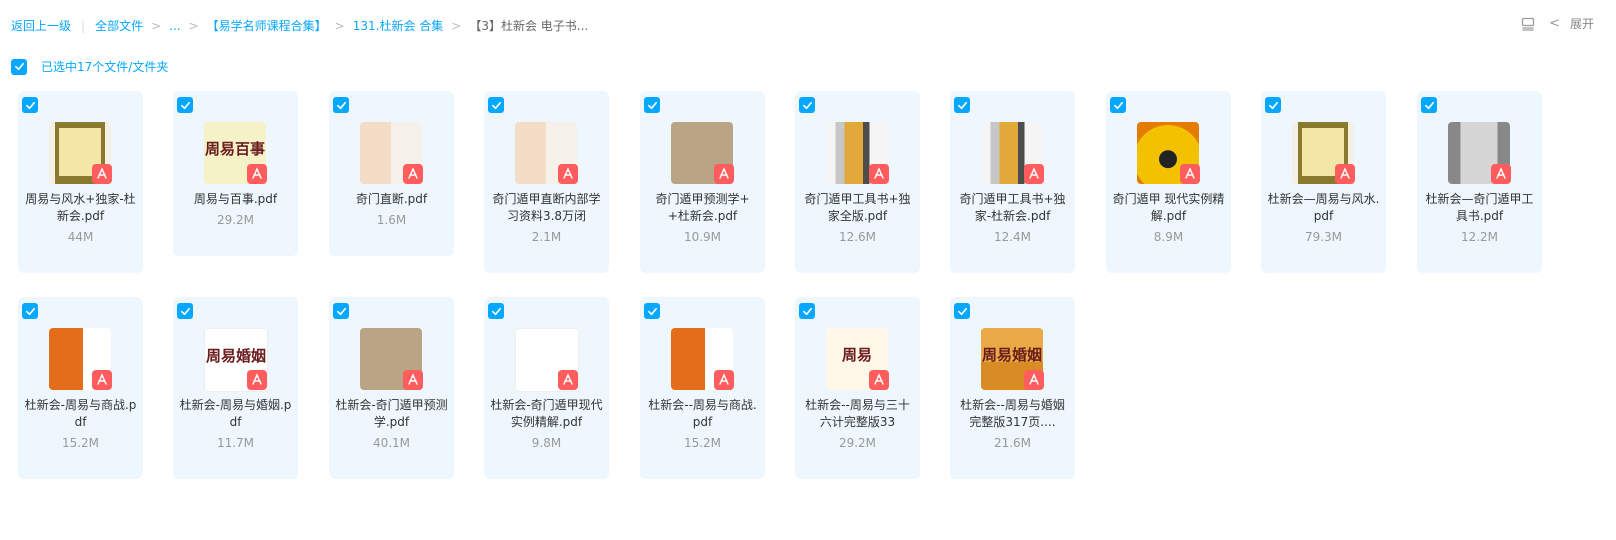 The height and width of the screenshot is (540, 1616). I want to click on file-size: 1.6M, so click(391, 220).